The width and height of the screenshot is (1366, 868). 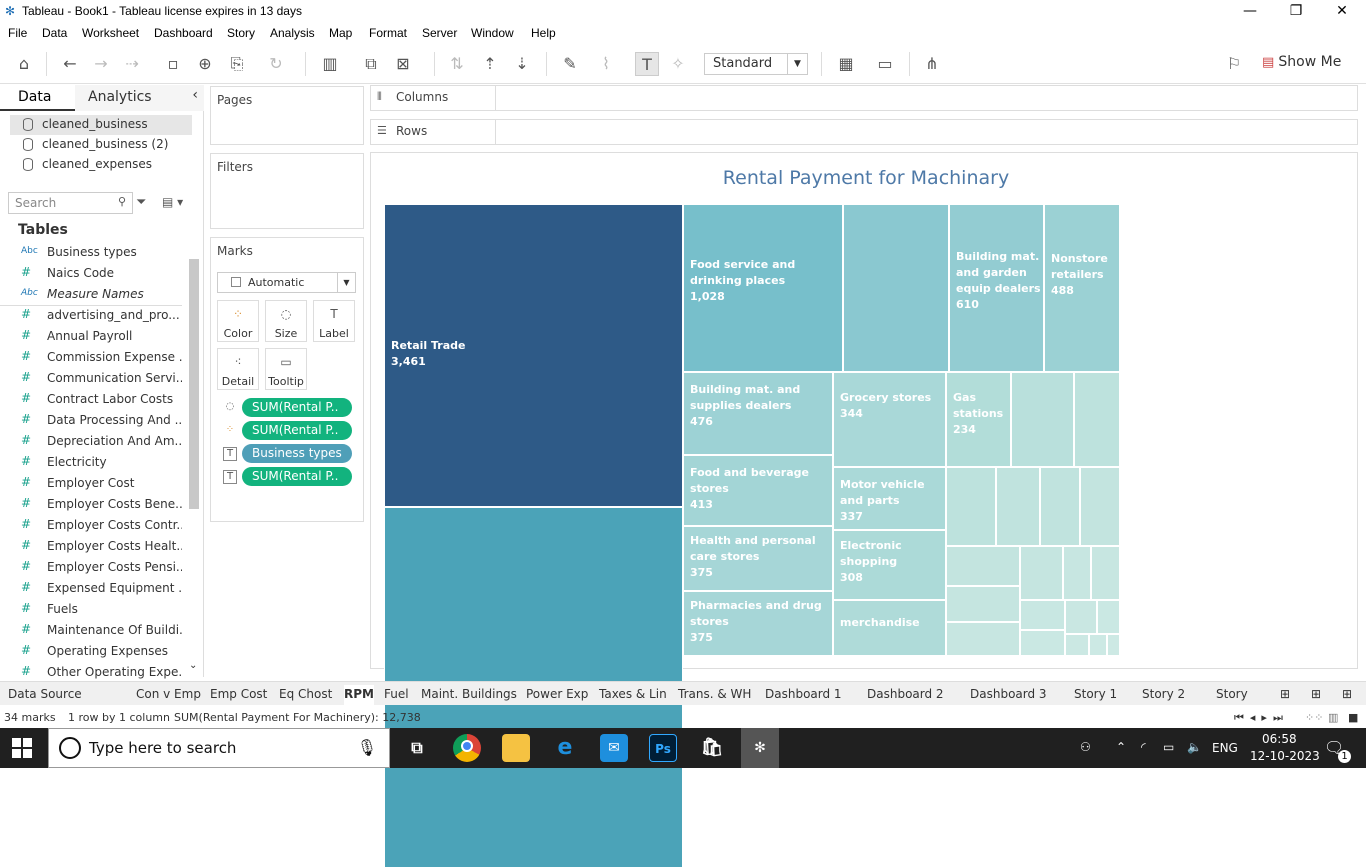 I want to click on menu-dashboard: Dashboard, so click(x=183, y=33).